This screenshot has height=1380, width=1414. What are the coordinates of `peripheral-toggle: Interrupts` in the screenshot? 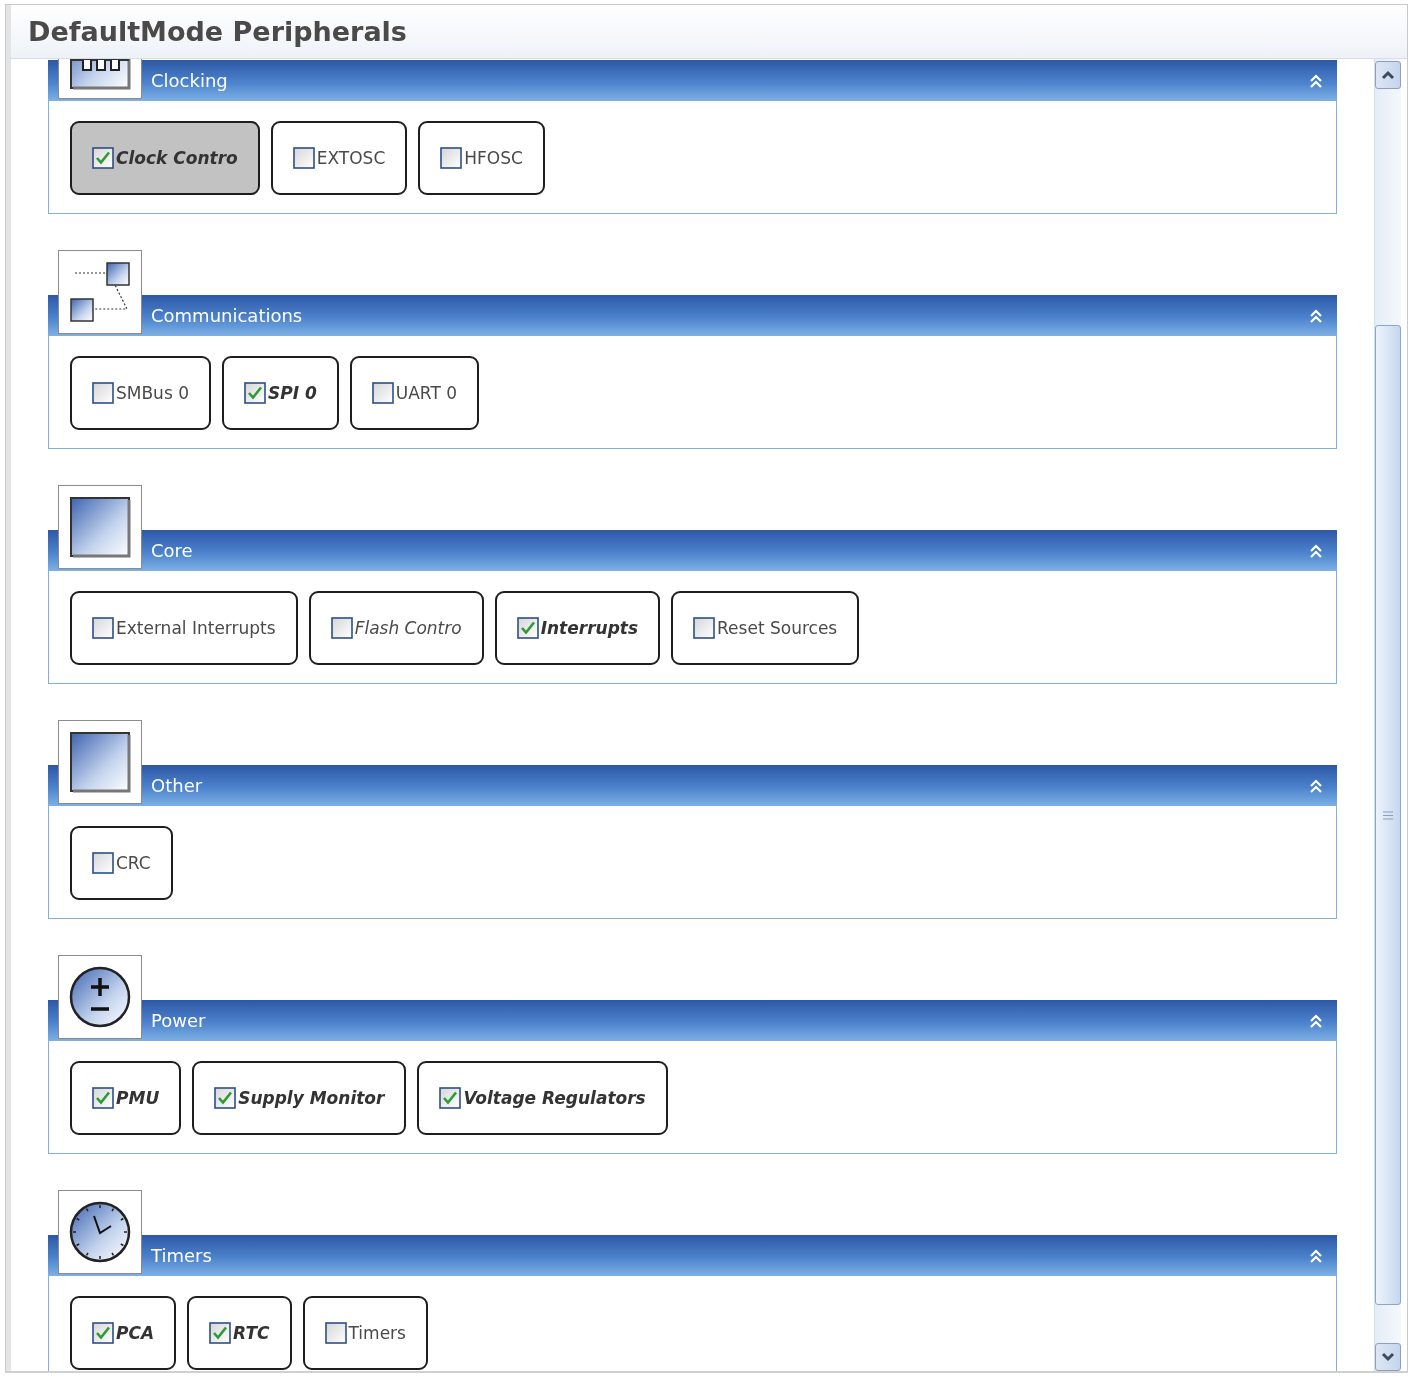 It's located at (577, 628).